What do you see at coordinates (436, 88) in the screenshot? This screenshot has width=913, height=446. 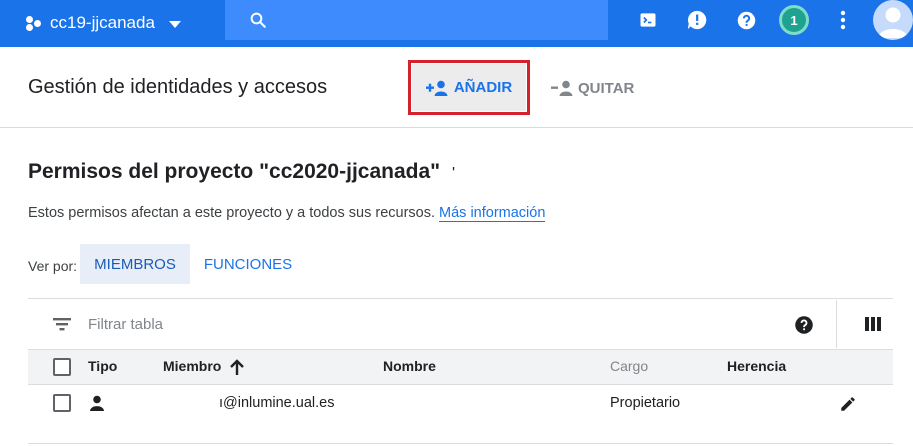 I see `person-add-icon` at bounding box center [436, 88].